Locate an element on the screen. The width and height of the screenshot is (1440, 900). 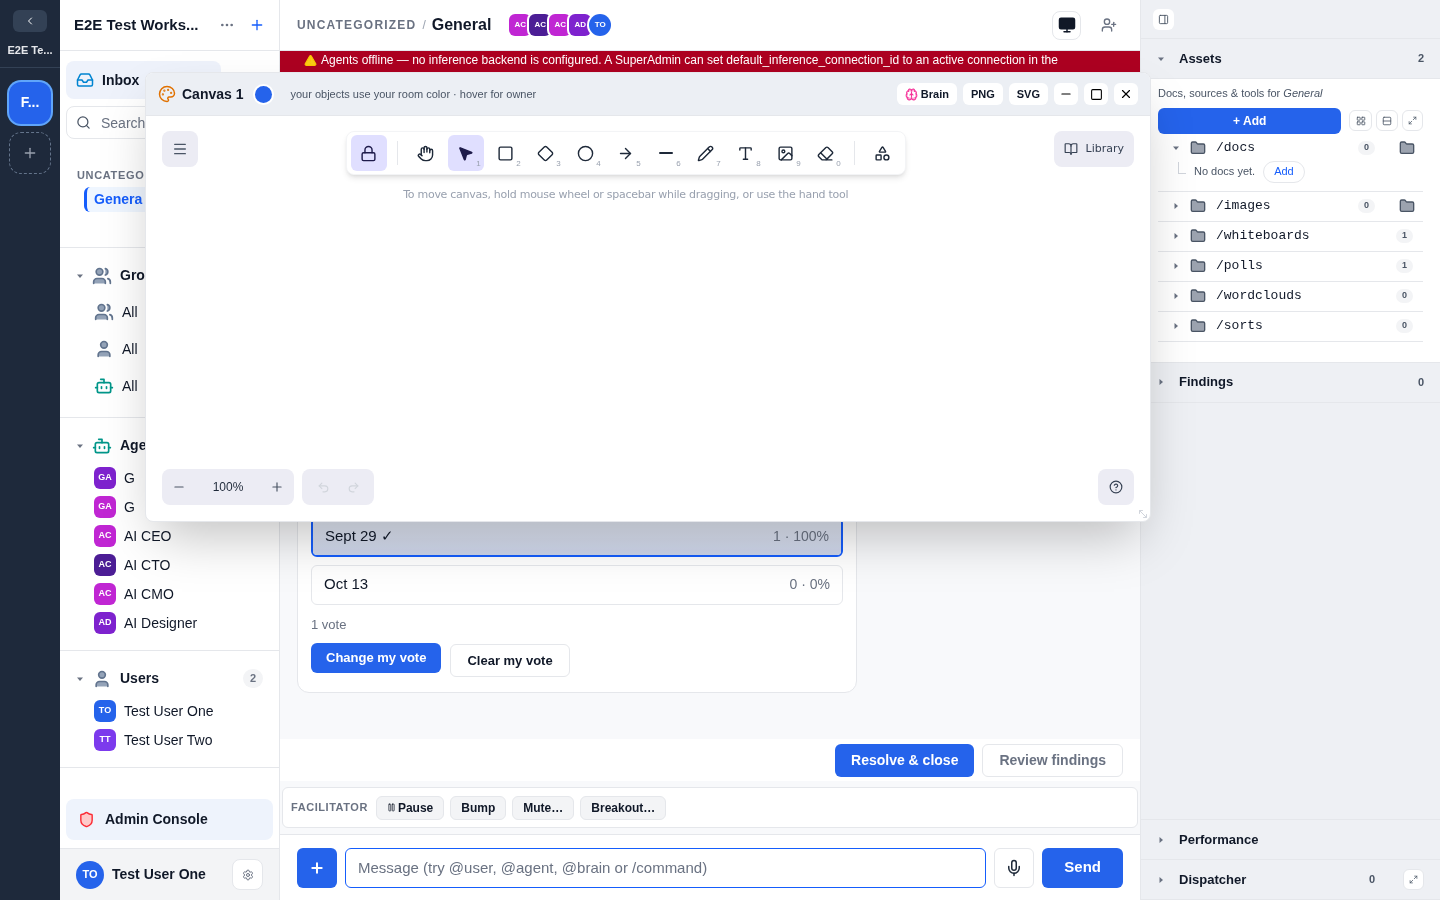
count-badge: 2 is located at coordinates (252, 678).